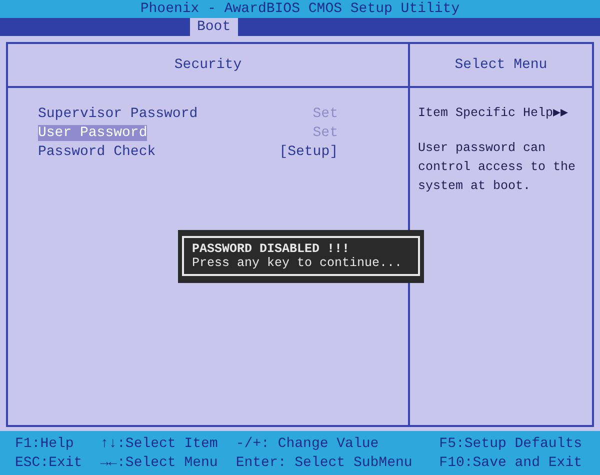 This screenshot has width=600, height=475. I want to click on setting-value: [Setup], so click(308, 152).